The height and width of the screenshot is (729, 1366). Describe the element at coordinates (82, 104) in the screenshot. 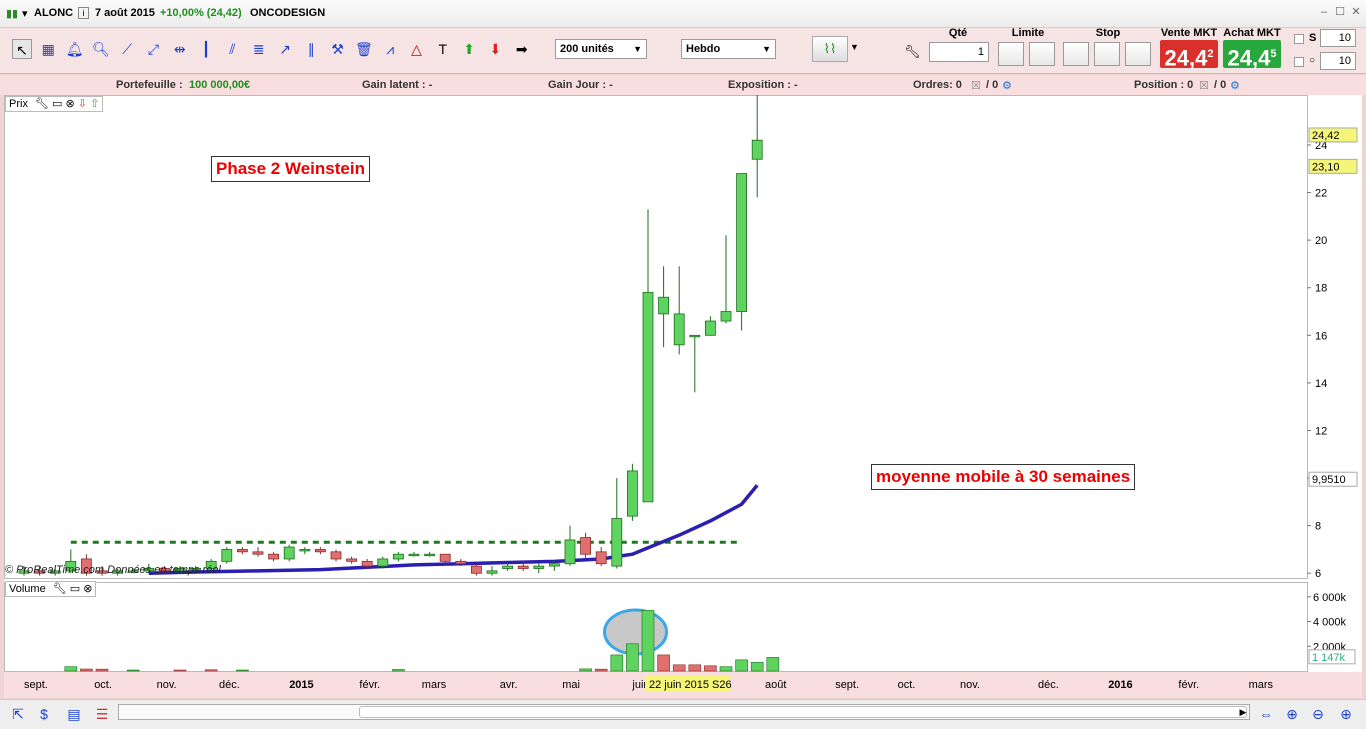

I see `move-down-icon: ⇩` at that location.